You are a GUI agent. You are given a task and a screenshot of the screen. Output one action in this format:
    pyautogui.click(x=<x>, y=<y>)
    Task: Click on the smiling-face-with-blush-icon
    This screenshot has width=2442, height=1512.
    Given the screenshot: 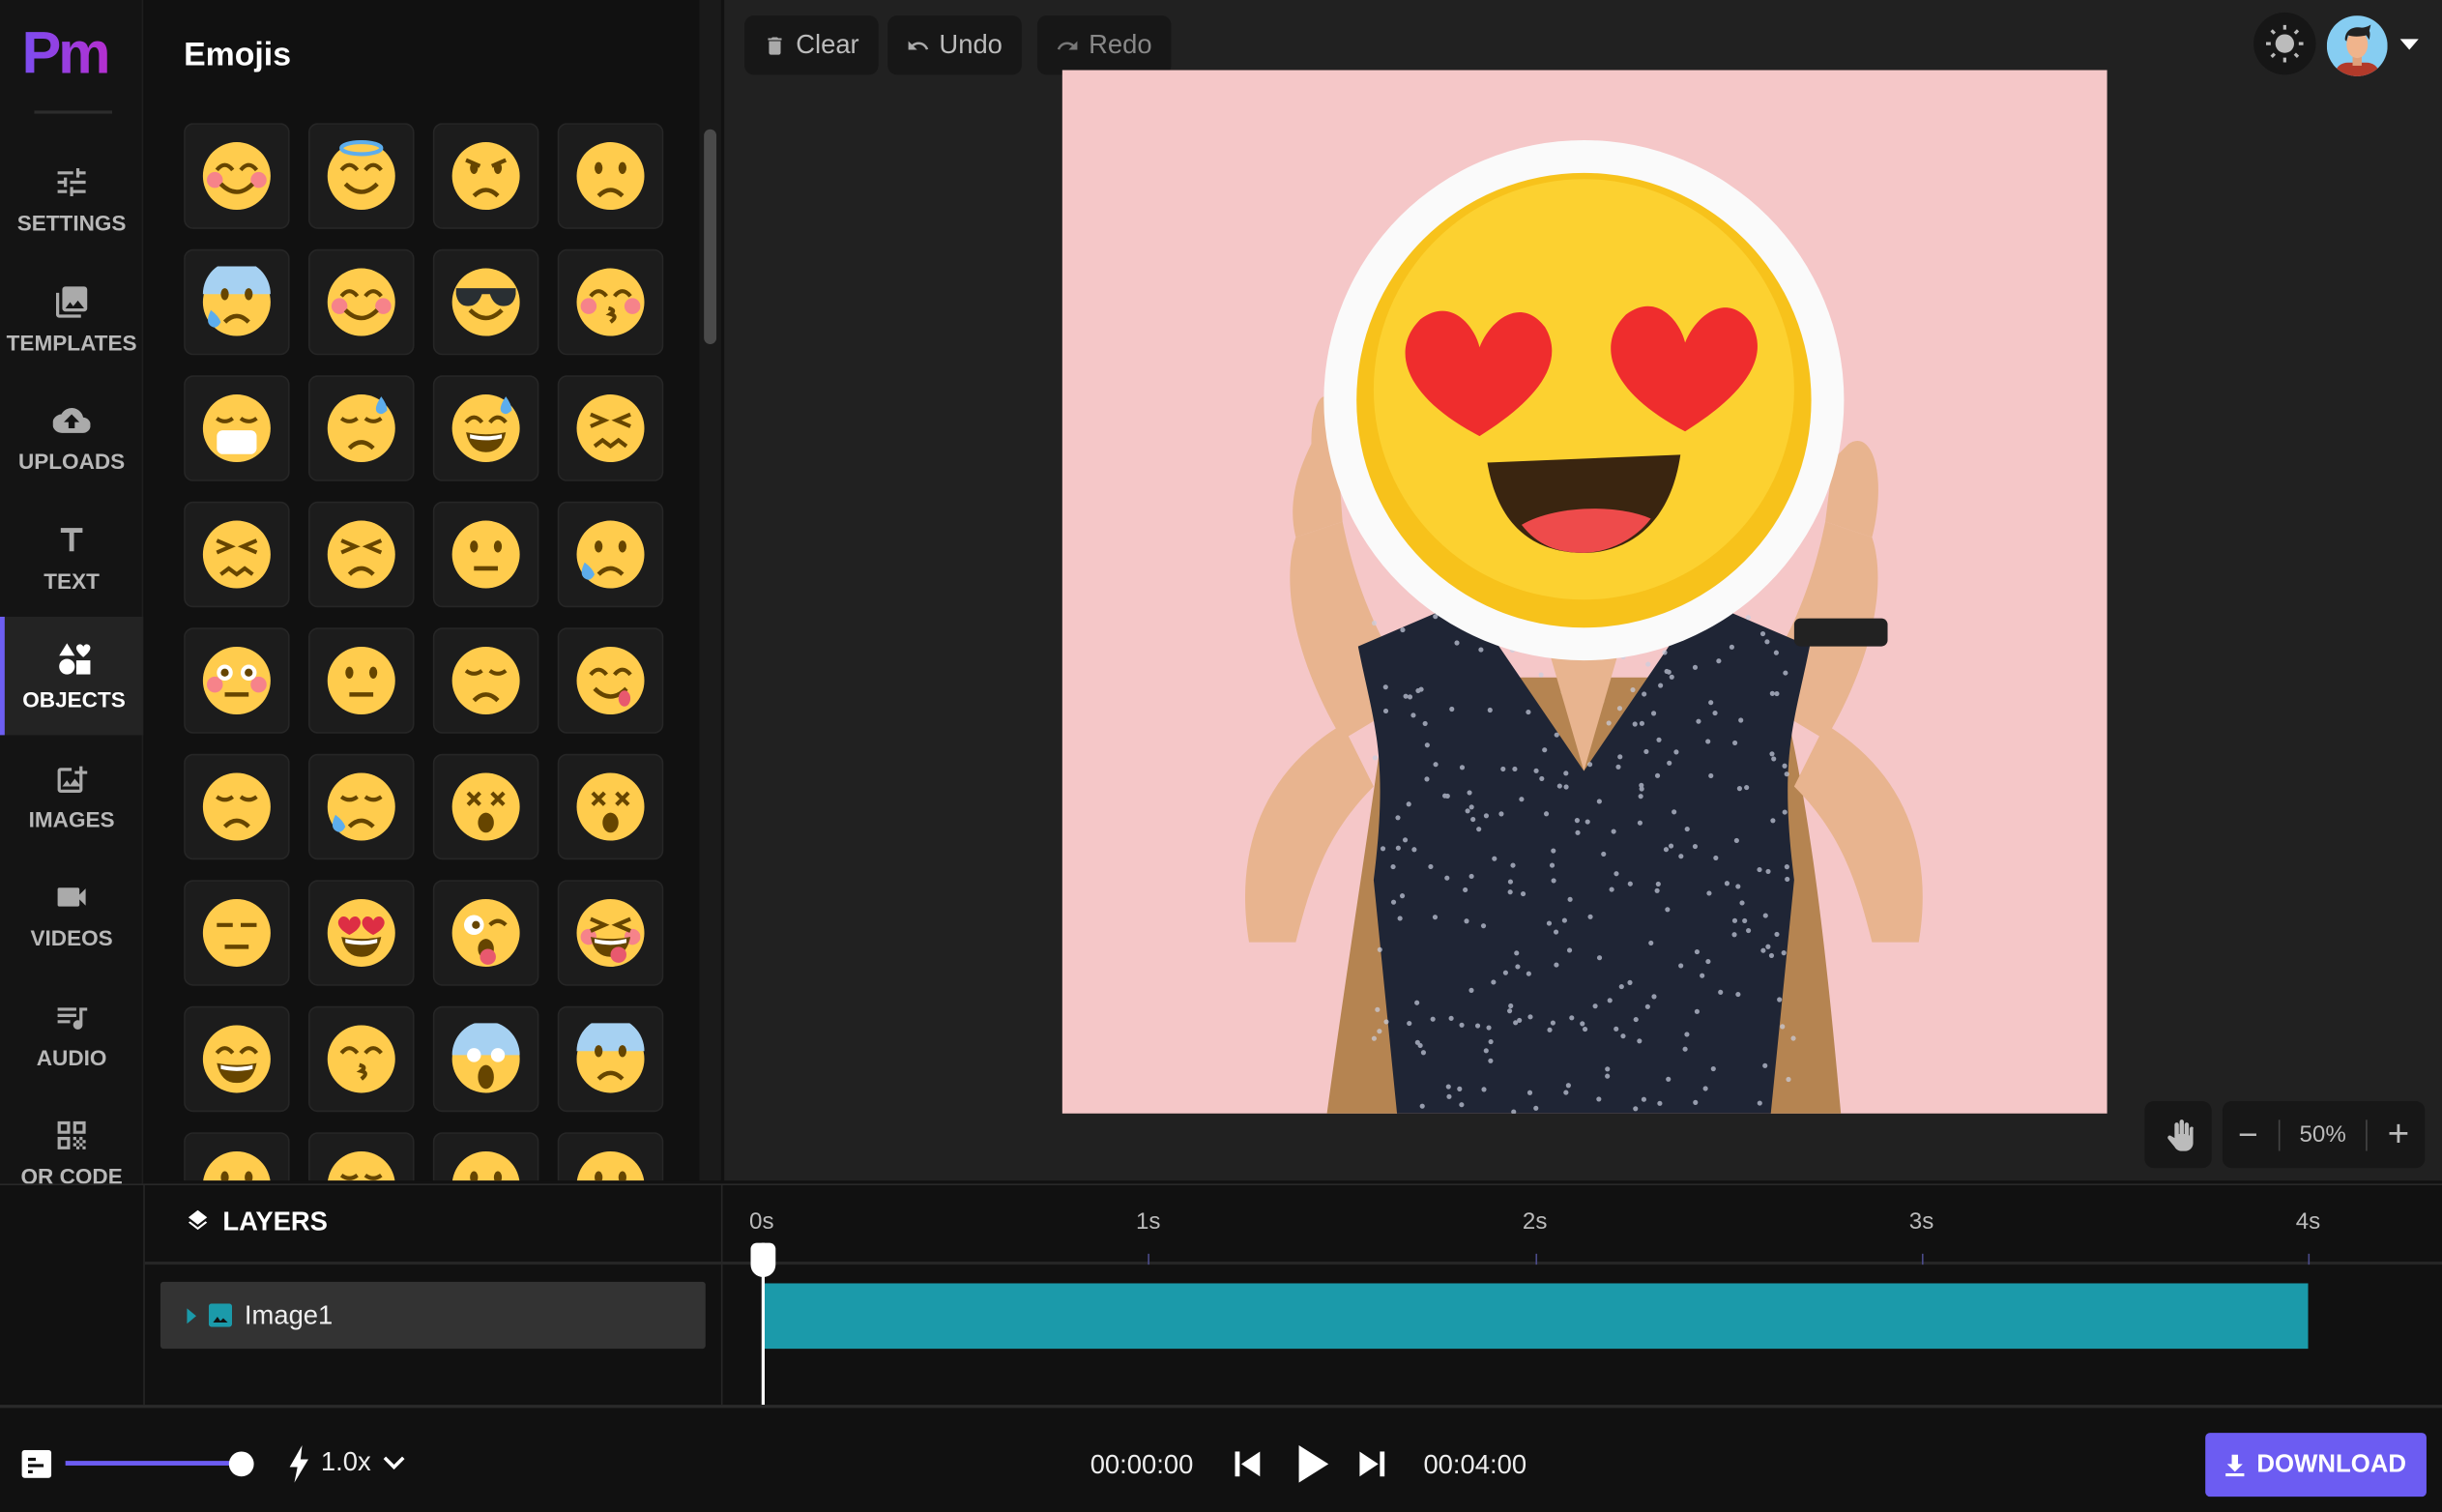 What is the action you would take?
    pyautogui.click(x=237, y=176)
    